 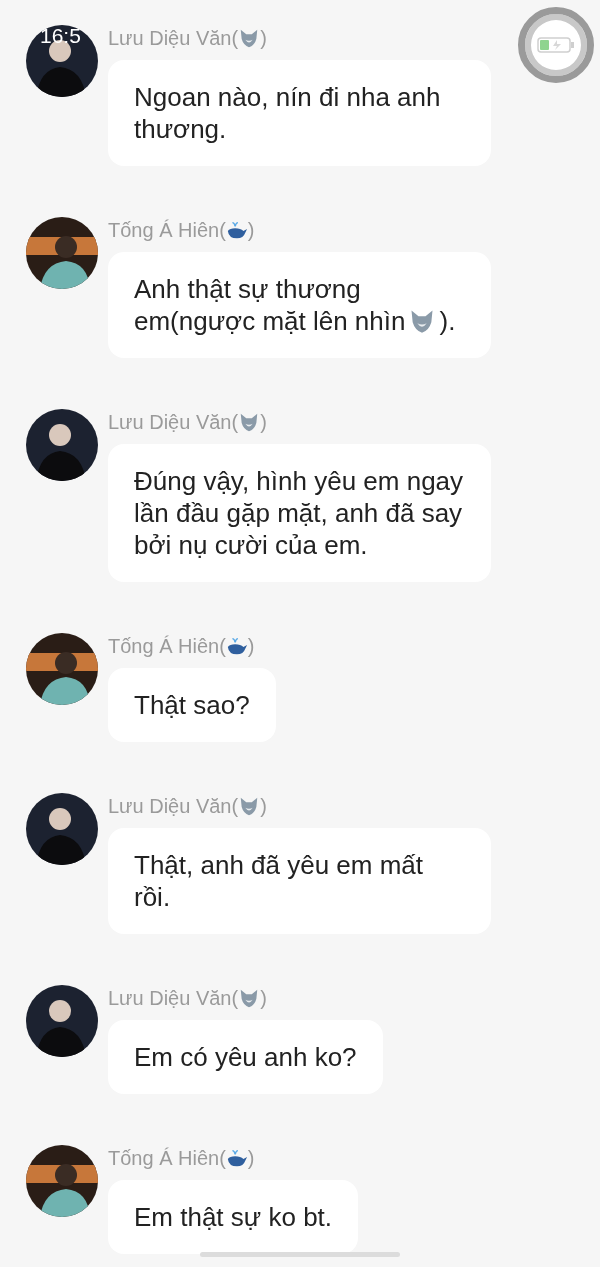 What do you see at coordinates (245, 1057) in the screenshot?
I see `message-text: Em có yêu anh ko?` at bounding box center [245, 1057].